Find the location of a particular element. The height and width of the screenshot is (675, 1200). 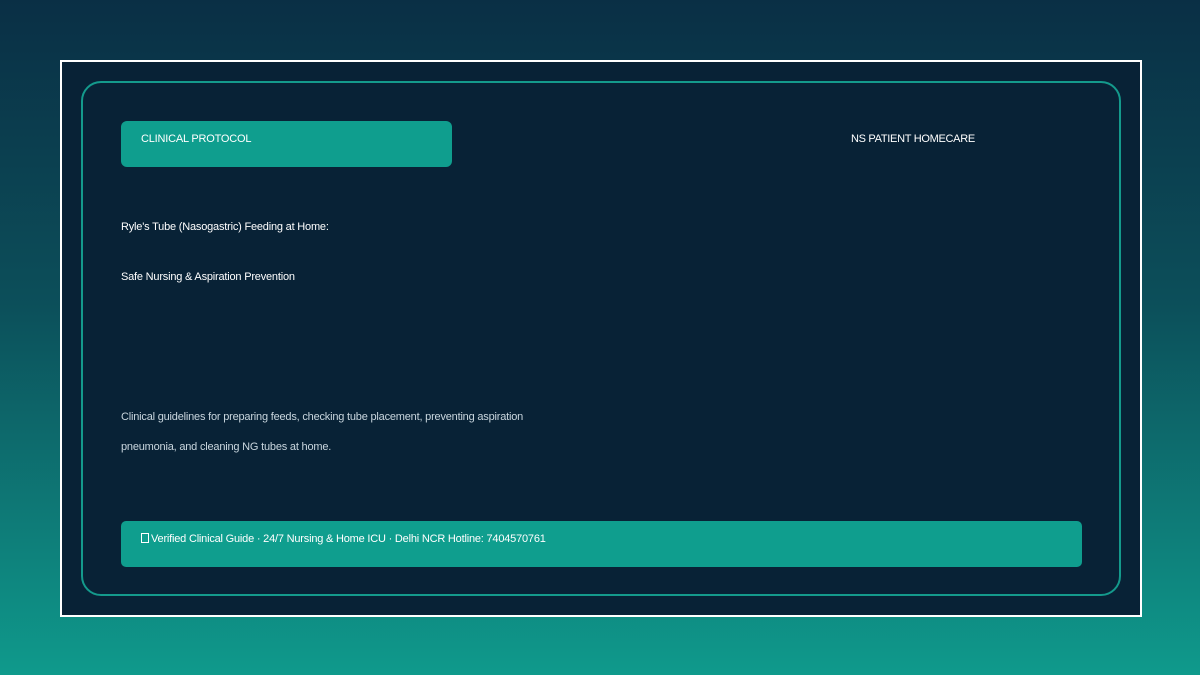

category-badge: CLINICAL PROTOCOL is located at coordinates (286, 144).